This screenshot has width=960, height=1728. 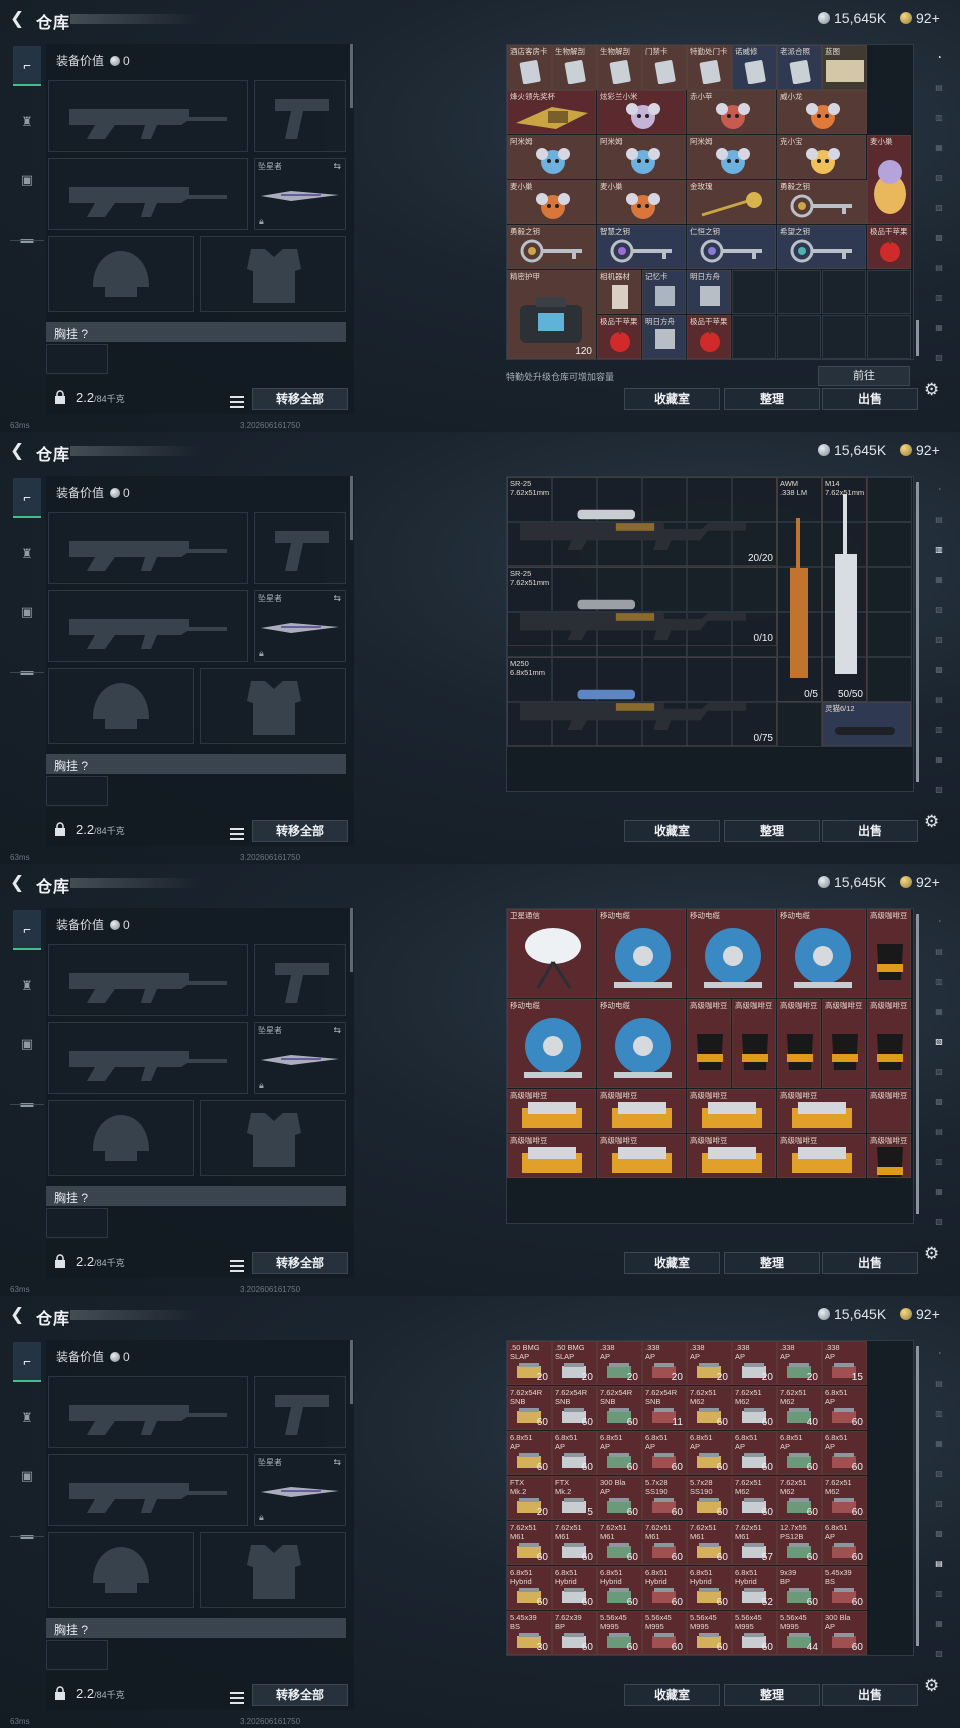 I want to click on stash-item: 诺威修, so click(x=754, y=67).